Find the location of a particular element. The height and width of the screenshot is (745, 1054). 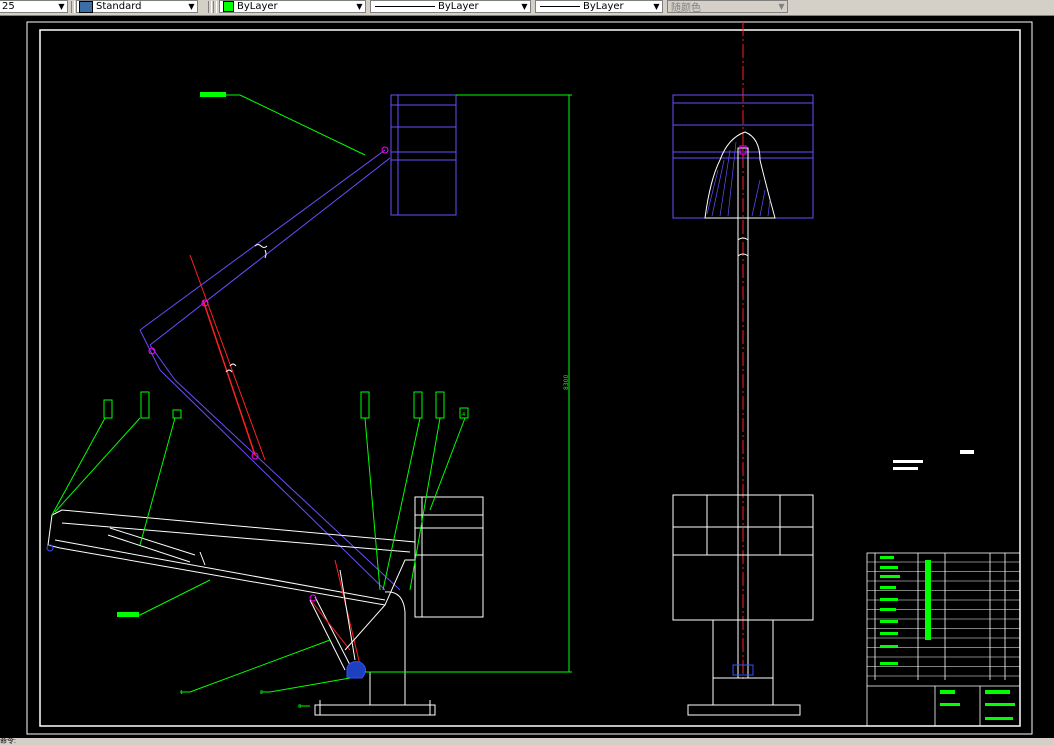

base-hinge is located at coordinates (356, 670).